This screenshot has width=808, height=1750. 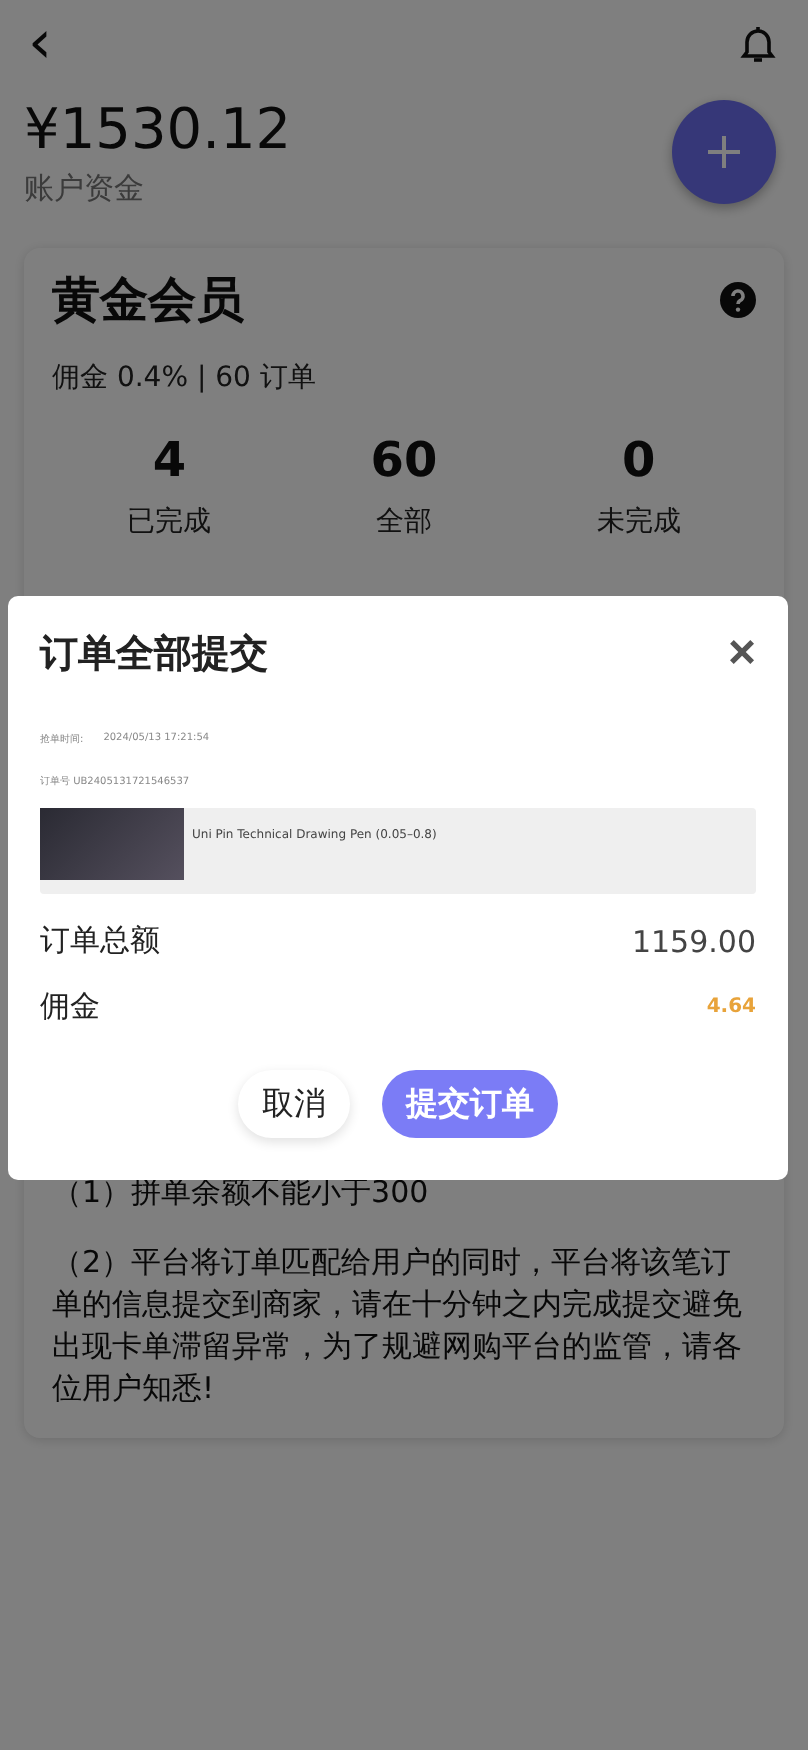 What do you see at coordinates (758, 44) in the screenshot?
I see `bell-icon` at bounding box center [758, 44].